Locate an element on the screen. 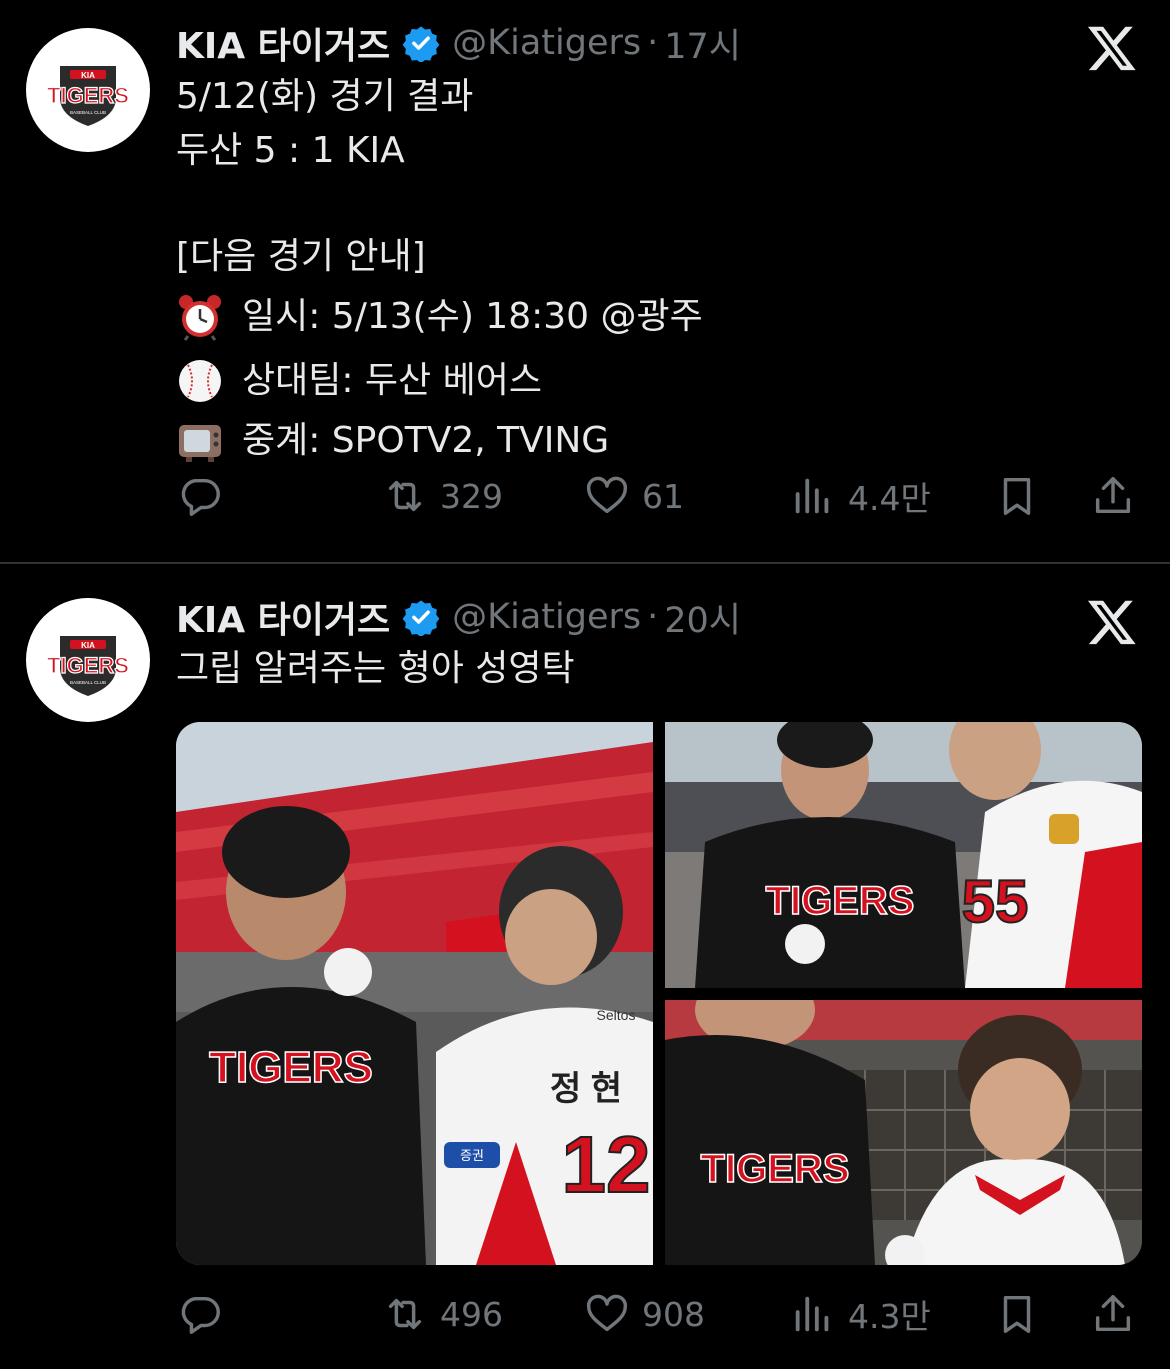  retweet-button: 329 is located at coordinates (442, 496).